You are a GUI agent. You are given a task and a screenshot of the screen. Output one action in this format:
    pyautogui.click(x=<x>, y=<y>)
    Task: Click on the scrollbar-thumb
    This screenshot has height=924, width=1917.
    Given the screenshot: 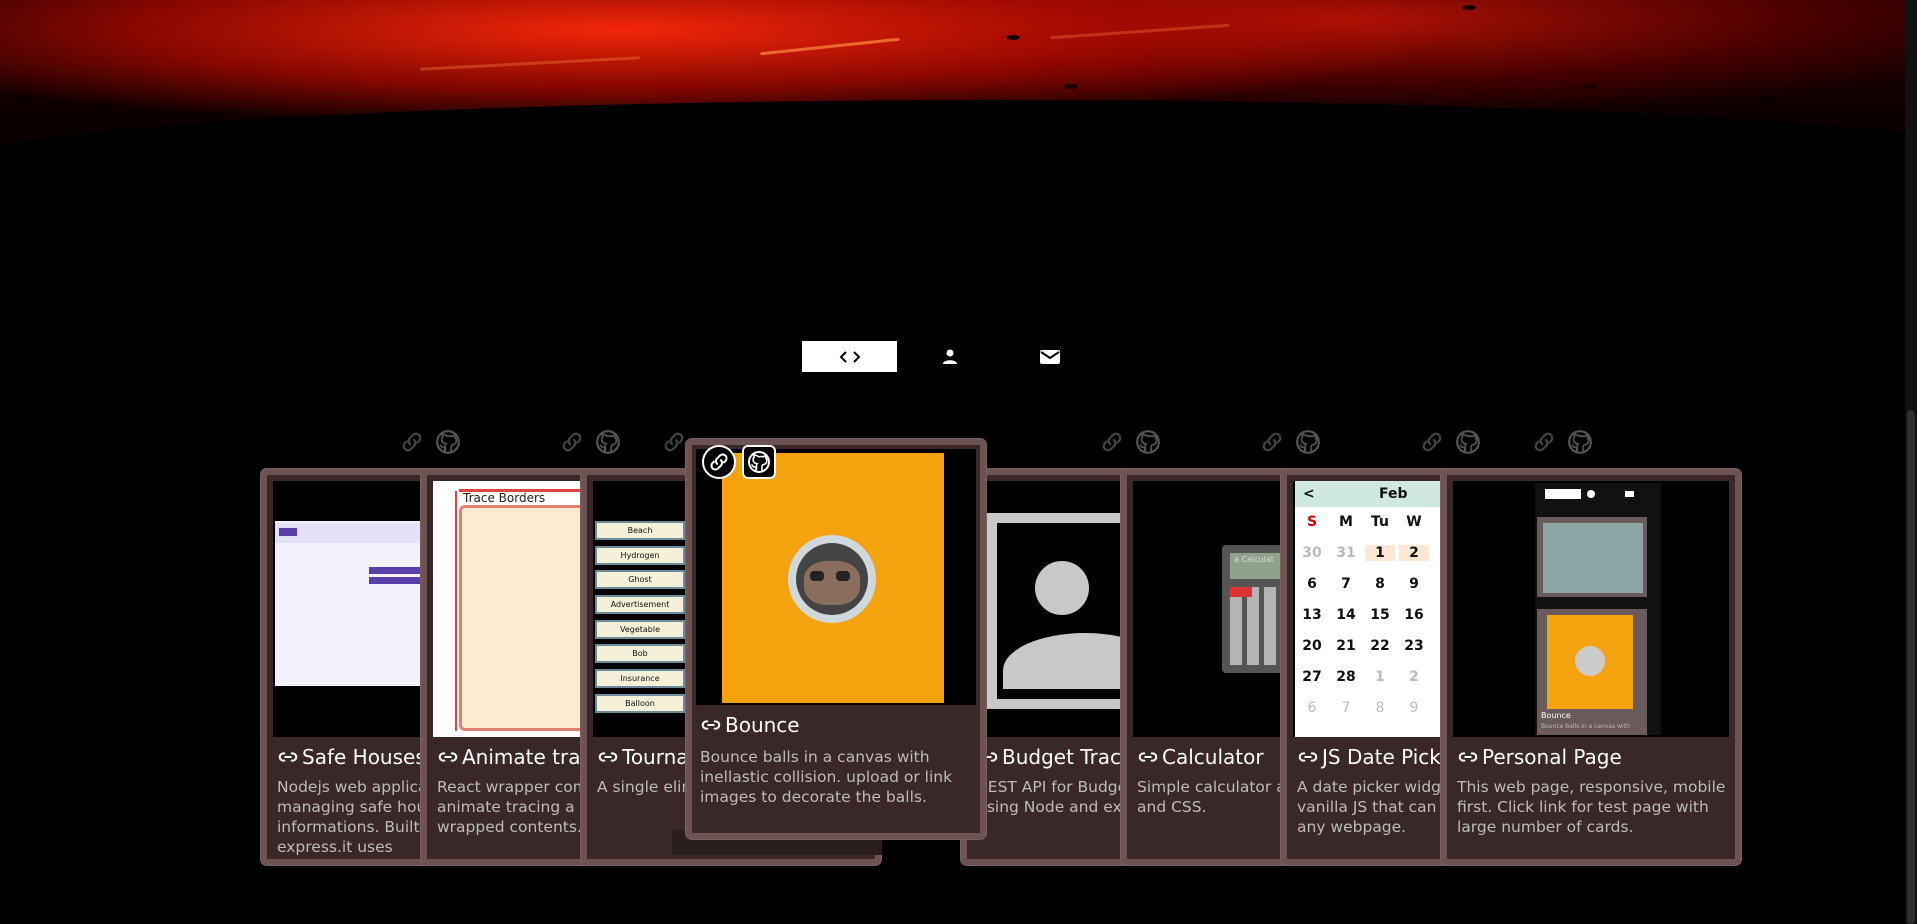 What is the action you would take?
    pyautogui.click(x=1911, y=667)
    